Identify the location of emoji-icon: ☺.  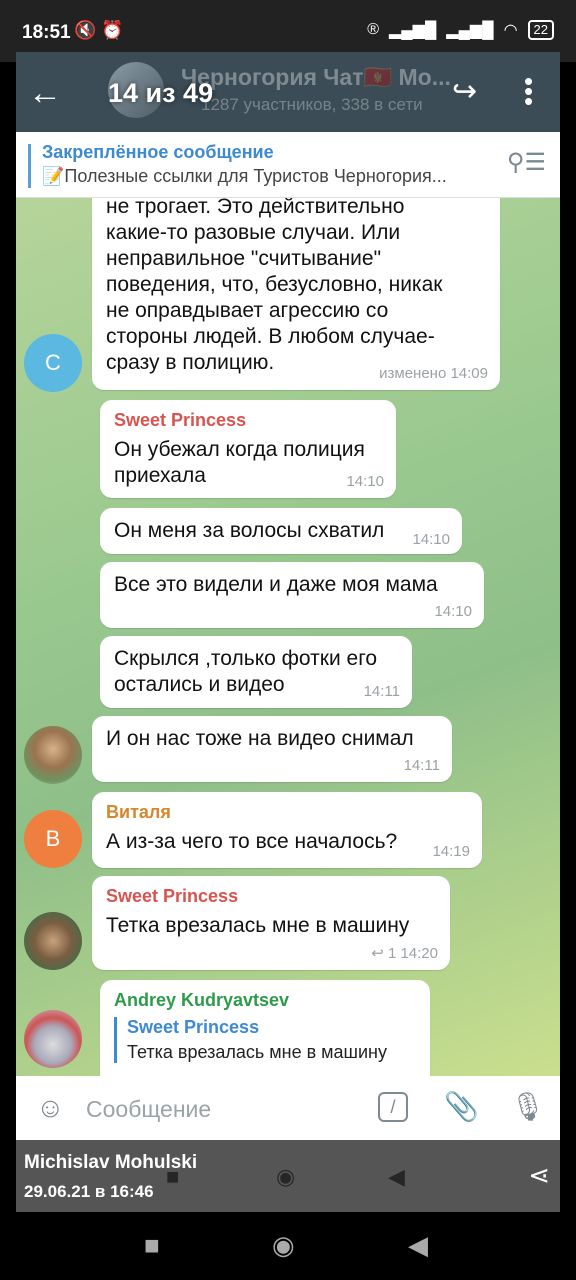
(50, 1108).